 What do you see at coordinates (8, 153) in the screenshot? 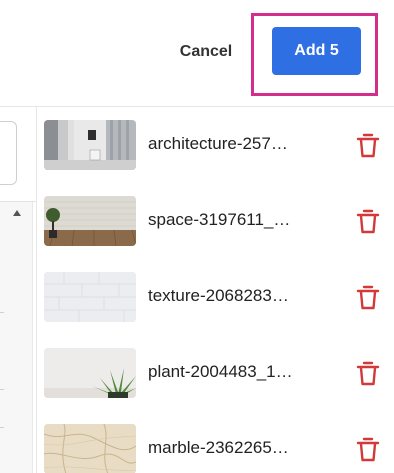
I see `search-input` at bounding box center [8, 153].